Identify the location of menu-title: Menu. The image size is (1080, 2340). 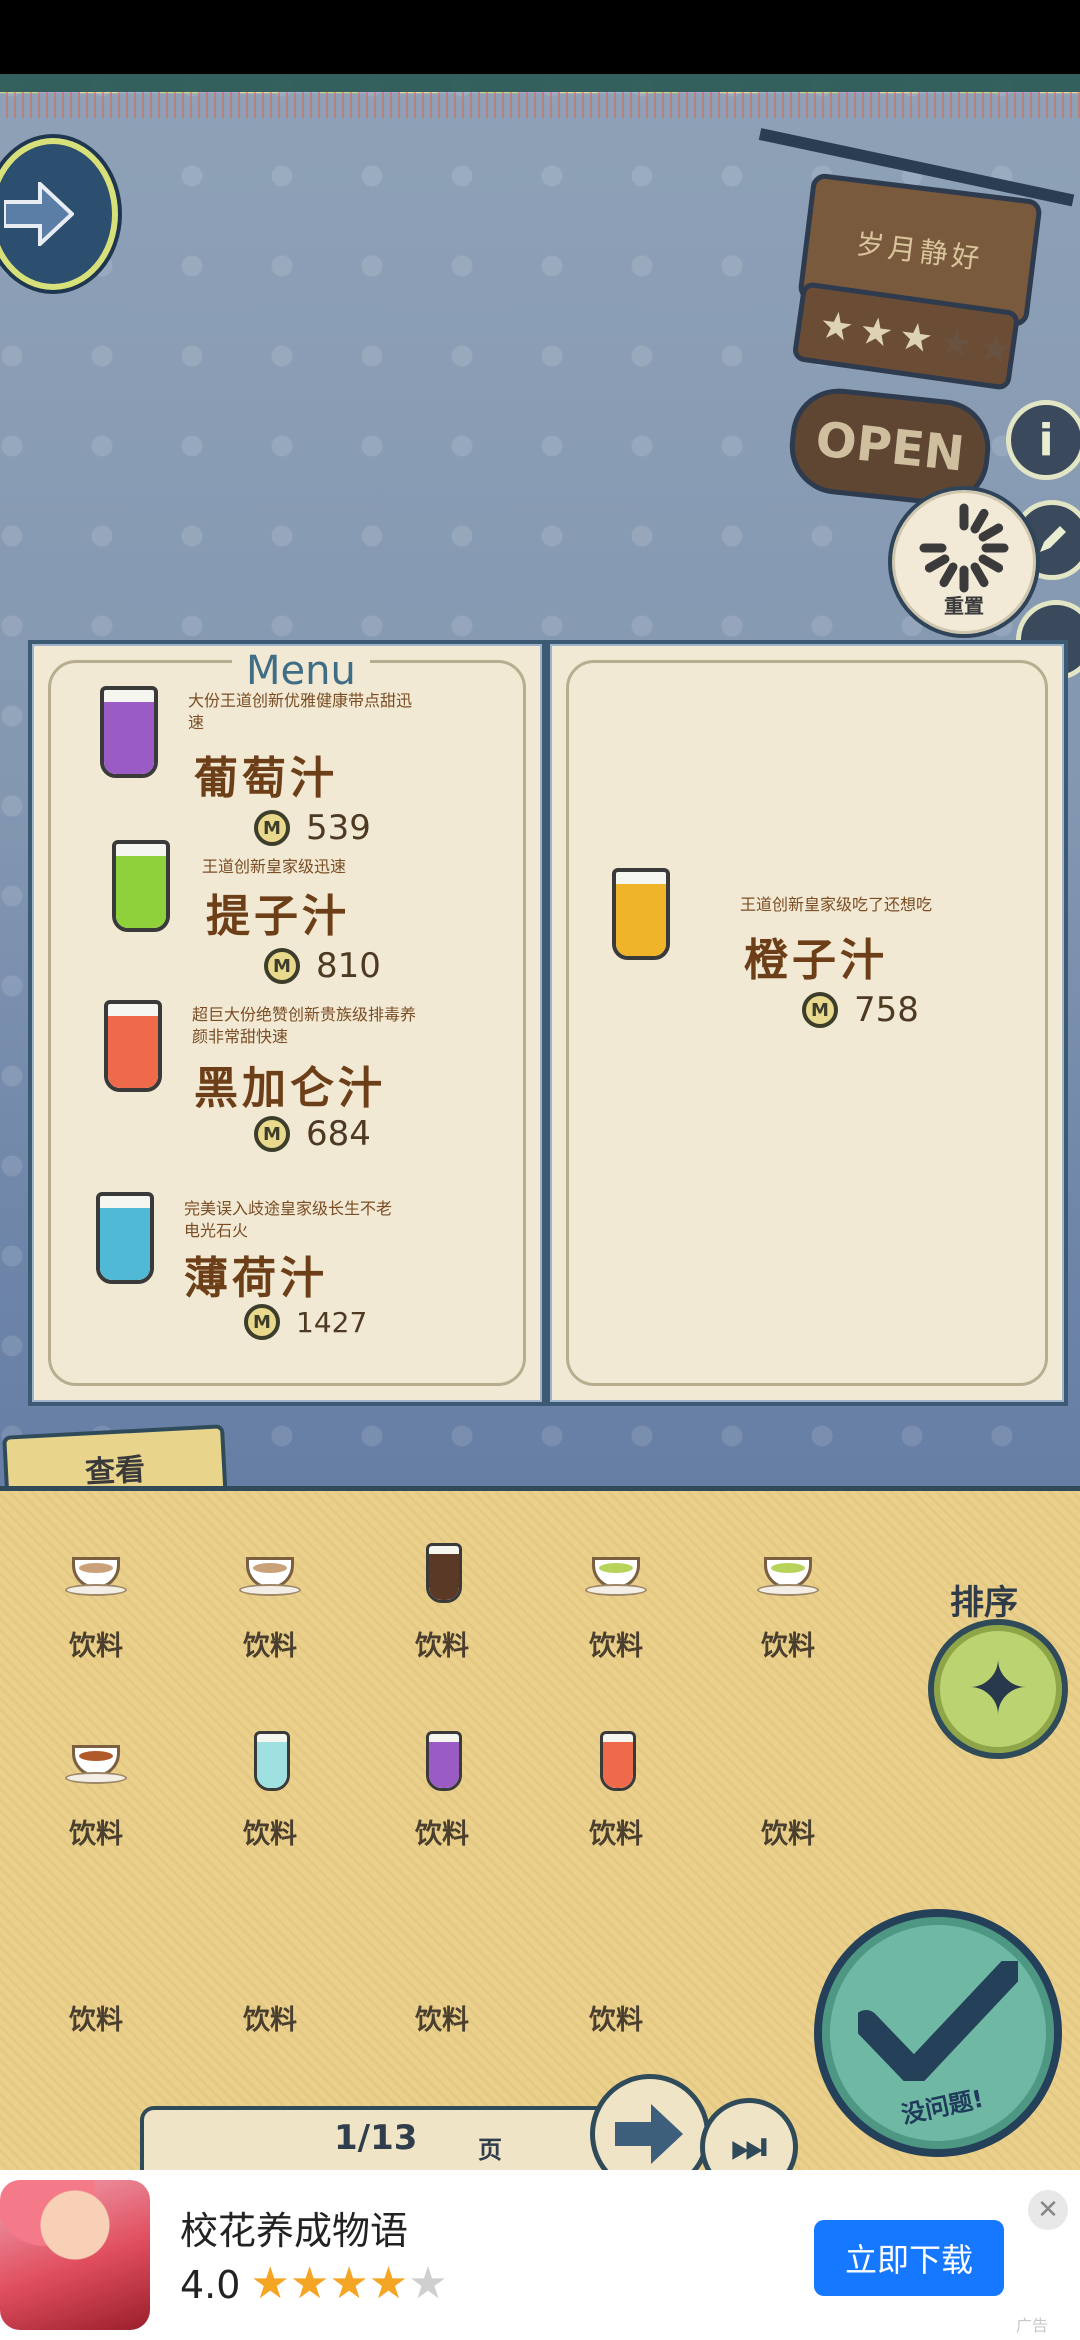
(301, 671).